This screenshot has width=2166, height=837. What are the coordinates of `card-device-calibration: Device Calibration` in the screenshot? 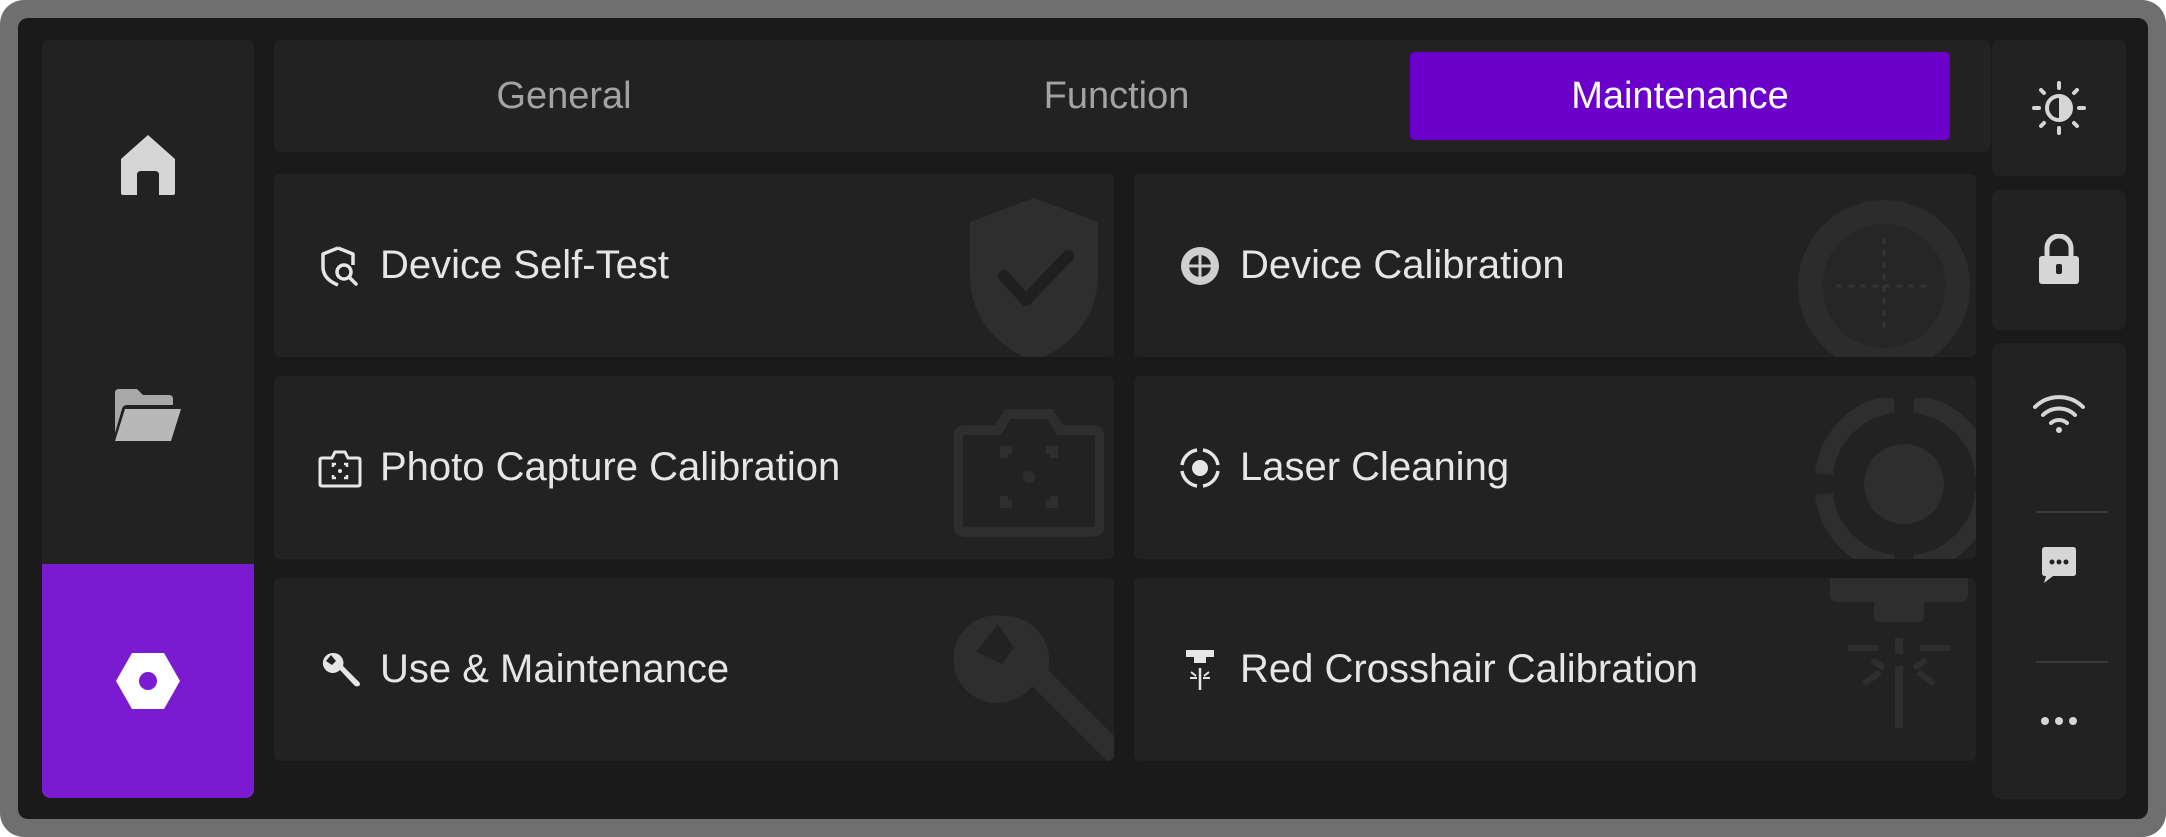 It's located at (1555, 265).